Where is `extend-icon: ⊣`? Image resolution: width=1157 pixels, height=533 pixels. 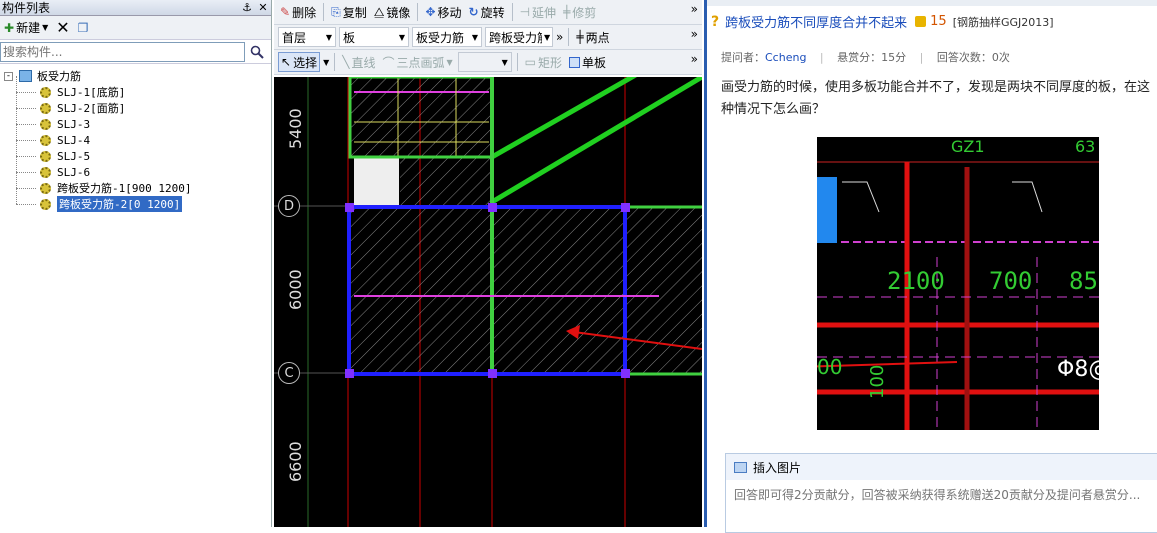 extend-icon: ⊣ is located at coordinates (525, 12).